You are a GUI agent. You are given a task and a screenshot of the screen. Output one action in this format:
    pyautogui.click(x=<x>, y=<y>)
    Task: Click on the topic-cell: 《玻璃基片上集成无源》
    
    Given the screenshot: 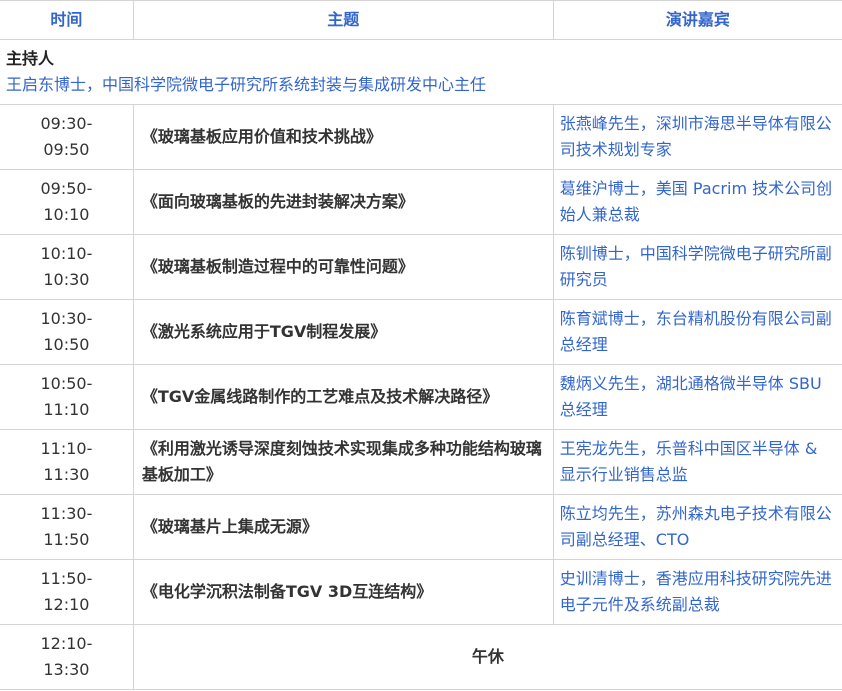 What is the action you would take?
    pyautogui.click(x=343, y=527)
    